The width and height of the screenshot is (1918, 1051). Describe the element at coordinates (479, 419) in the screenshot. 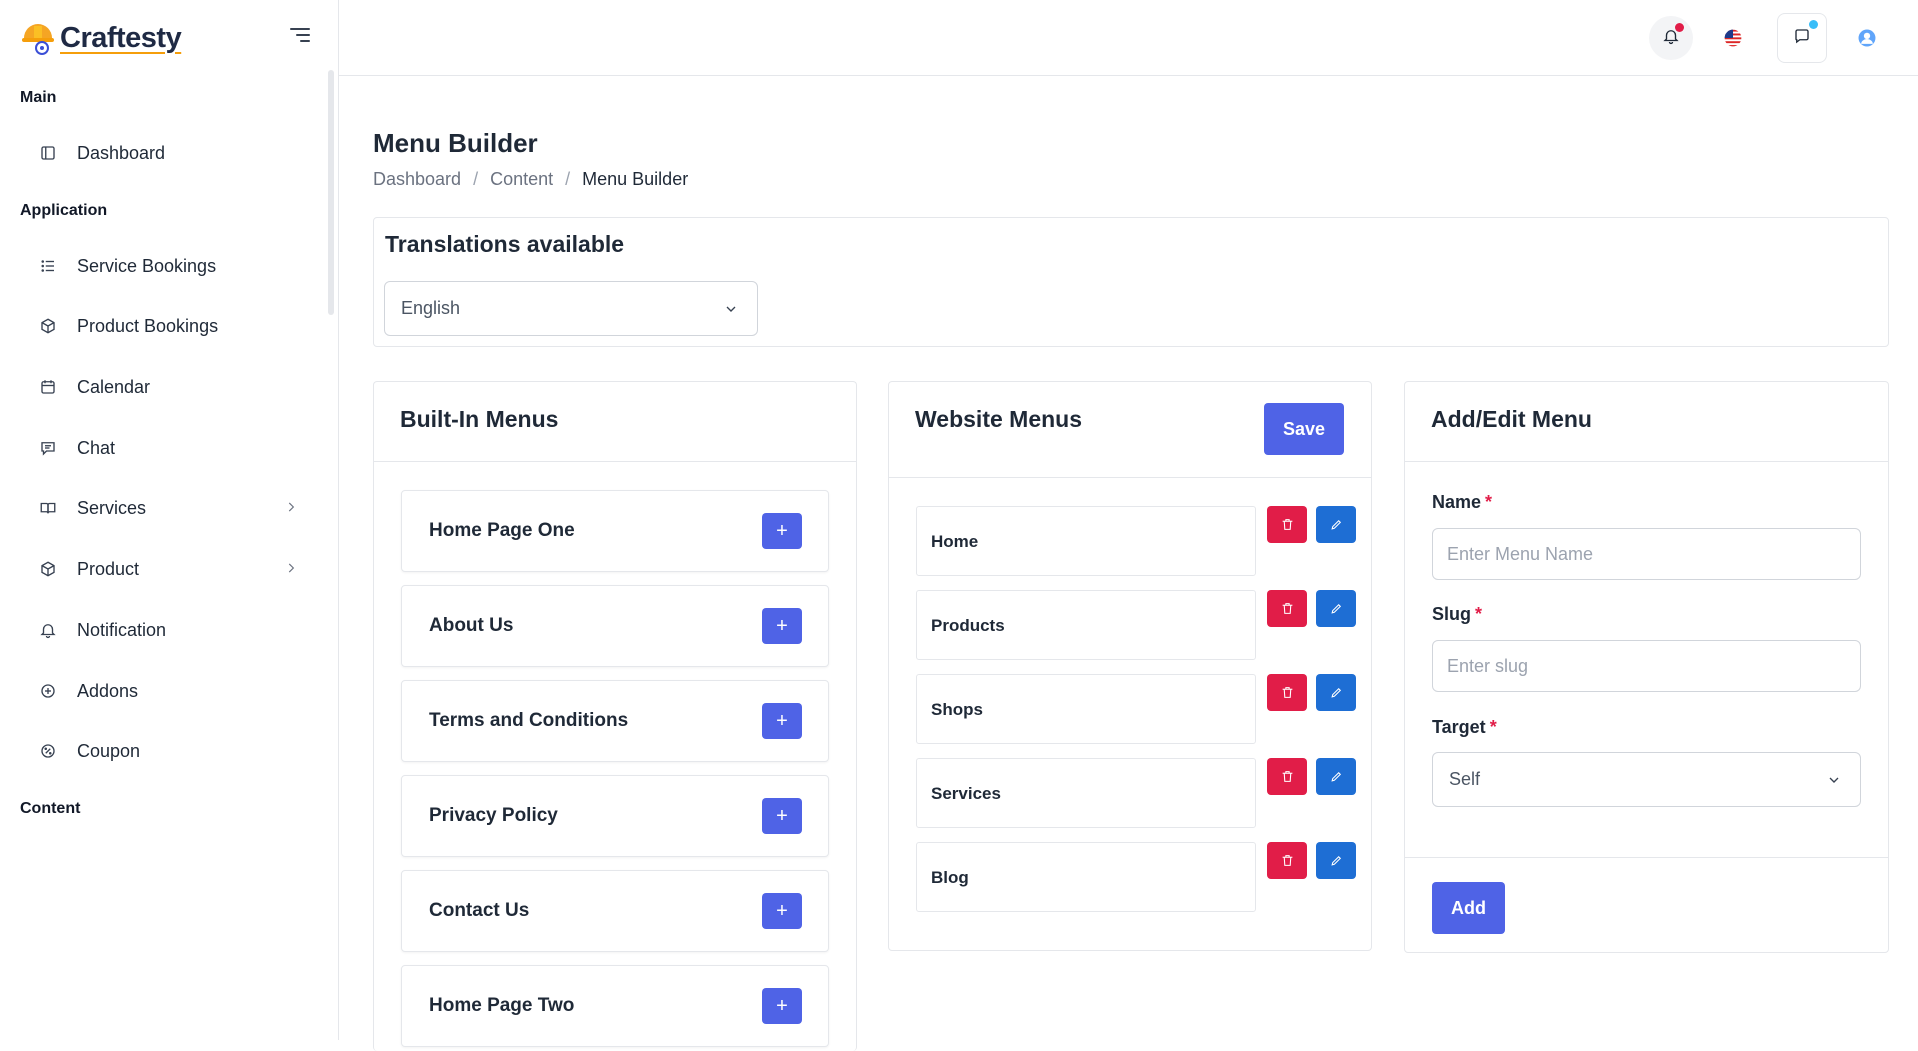

I see `builtin-menus-title: Built-In Menus` at that location.